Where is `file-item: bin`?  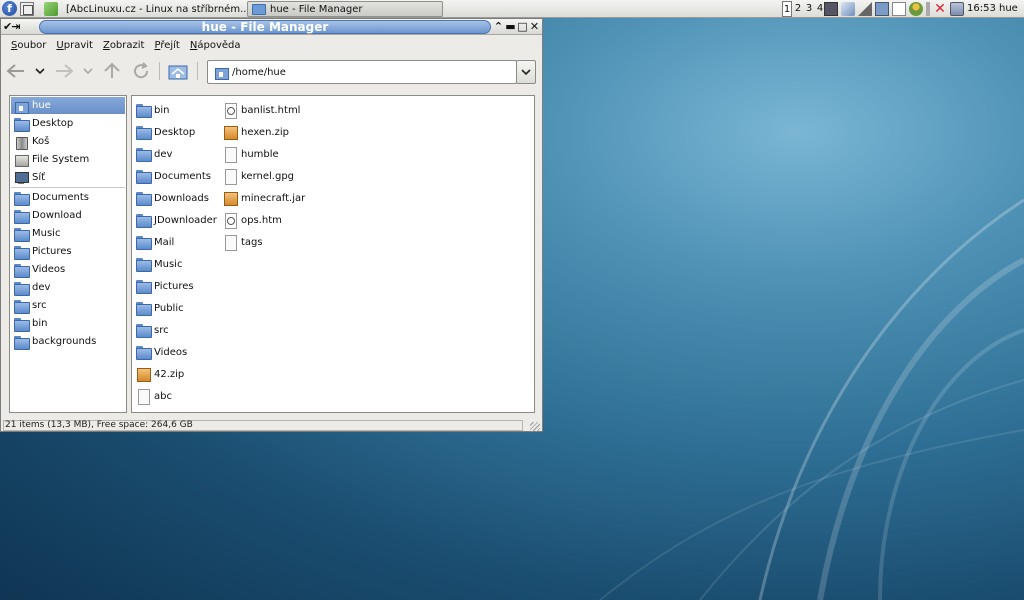 file-item: bin is located at coordinates (152, 110).